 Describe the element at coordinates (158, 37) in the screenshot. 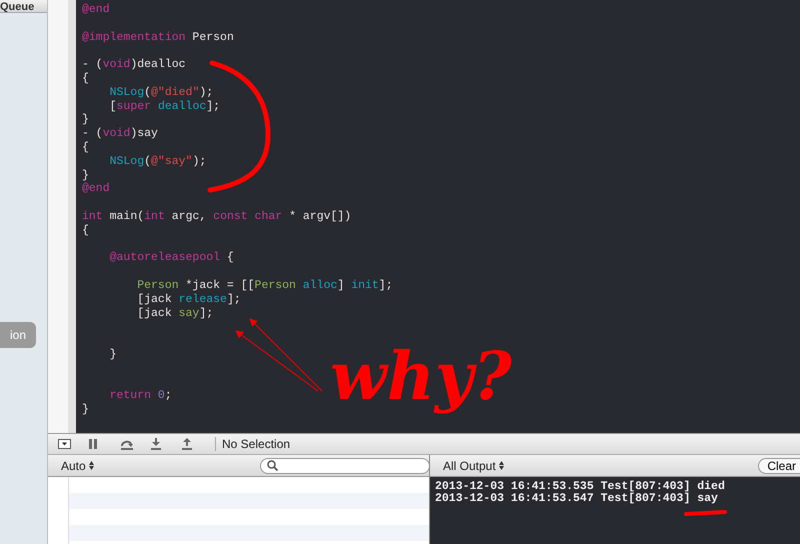

I see `code-line: @implementation Person` at that location.